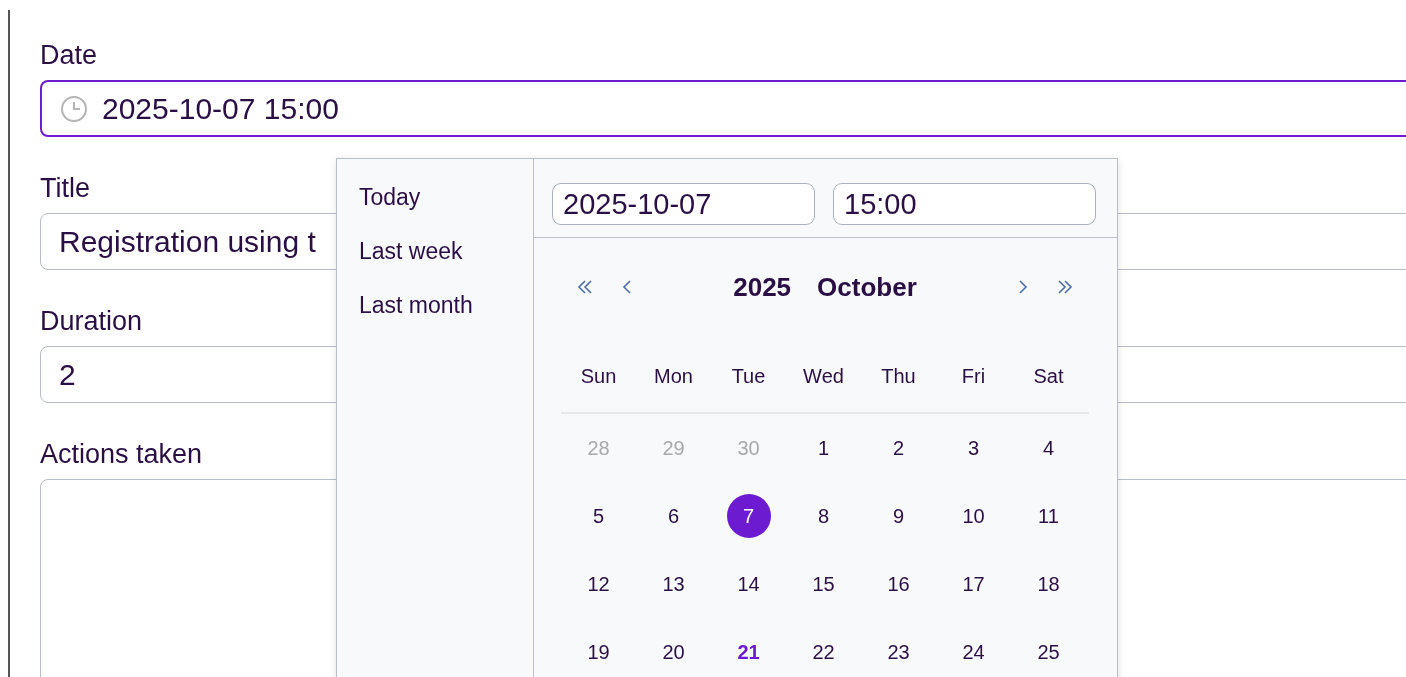  Describe the element at coordinates (748, 584) in the screenshot. I see `calendar-day: 14` at that location.